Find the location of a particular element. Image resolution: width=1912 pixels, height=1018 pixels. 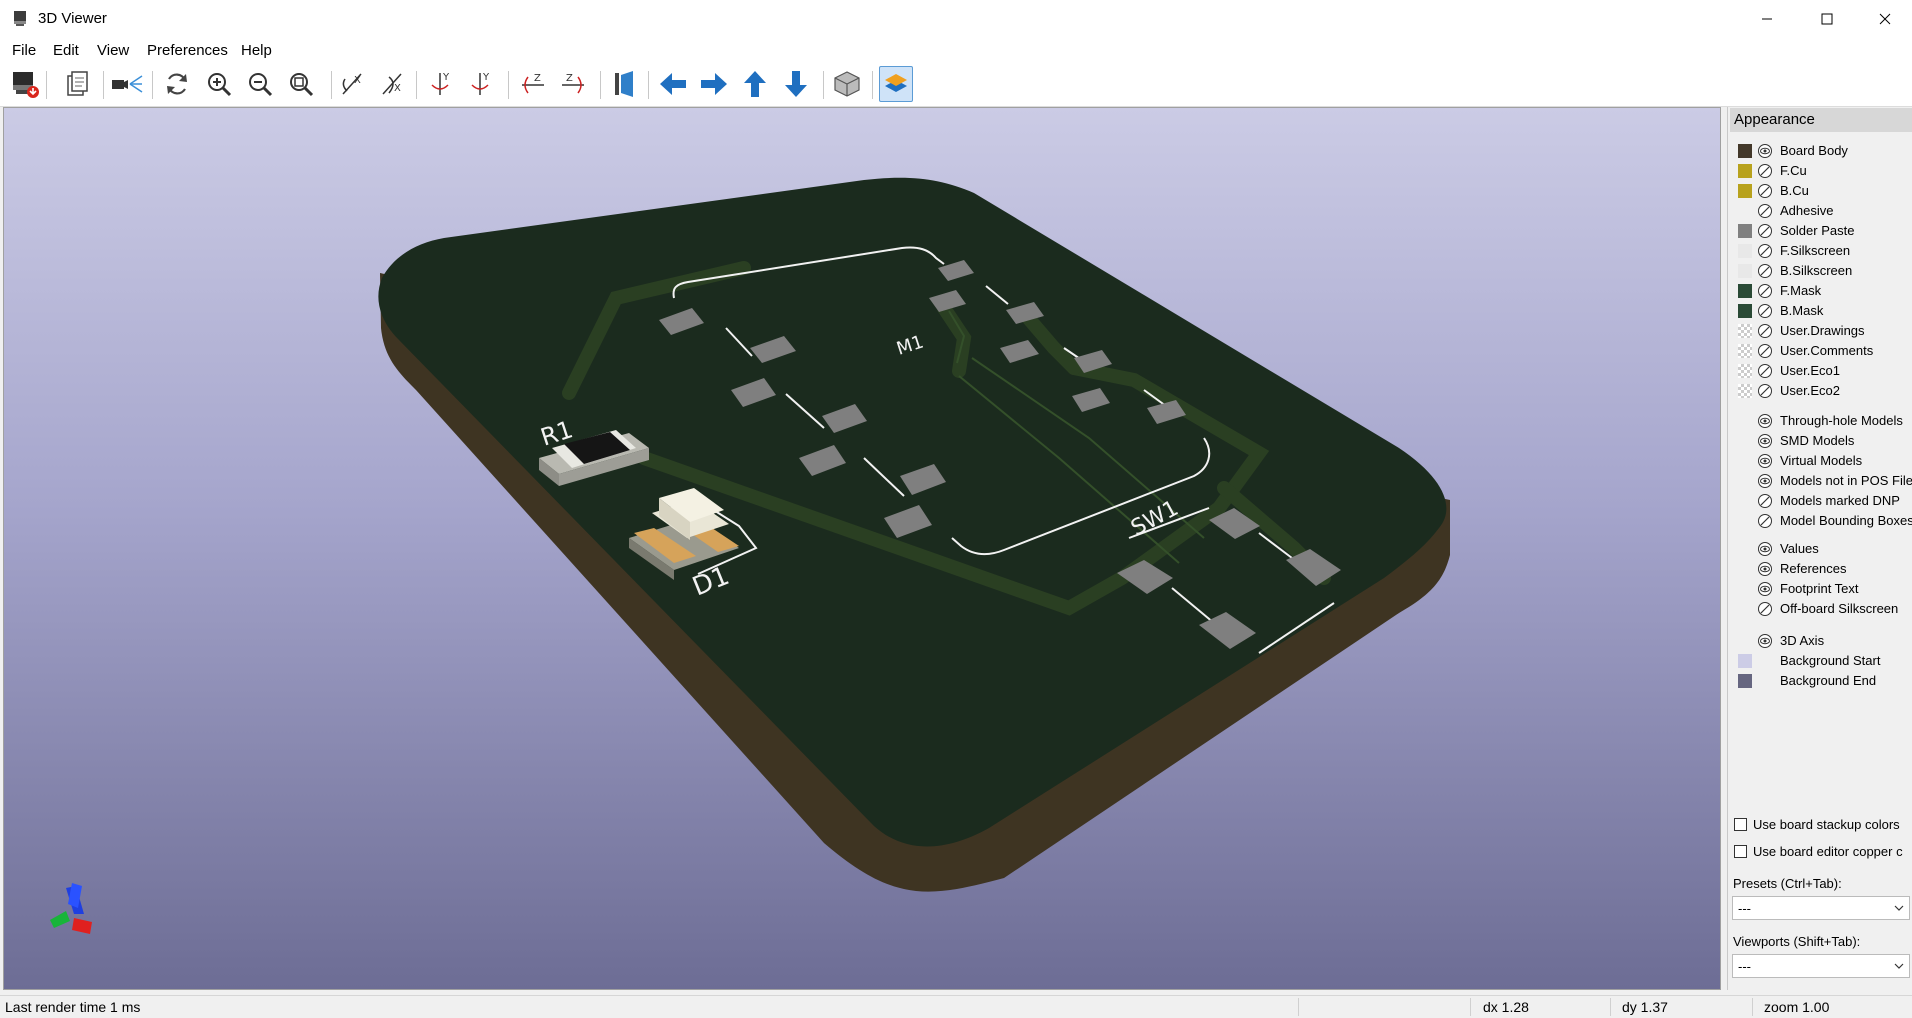

maximize-button is located at coordinates (1827, 19).